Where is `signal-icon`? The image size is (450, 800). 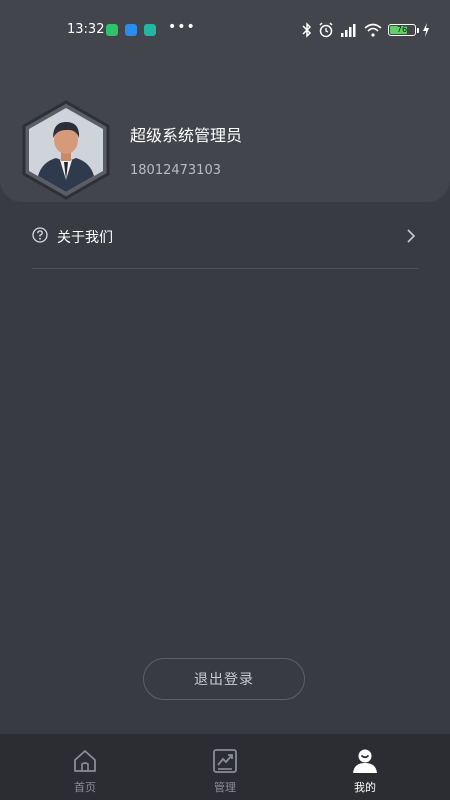 signal-icon is located at coordinates (348, 30).